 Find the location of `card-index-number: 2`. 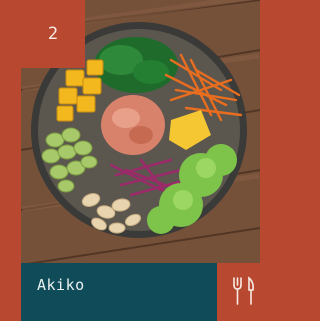

card-index-number: 2 is located at coordinates (53, 34).